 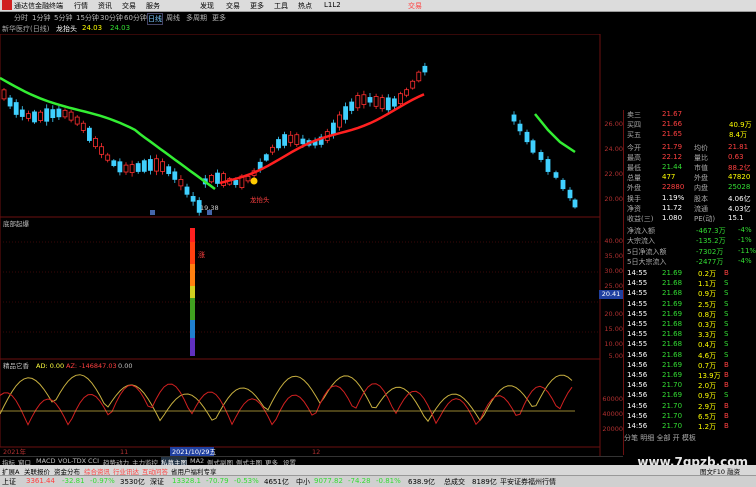 I want to click on tick-volume: 1.2万, so click(x=707, y=427).